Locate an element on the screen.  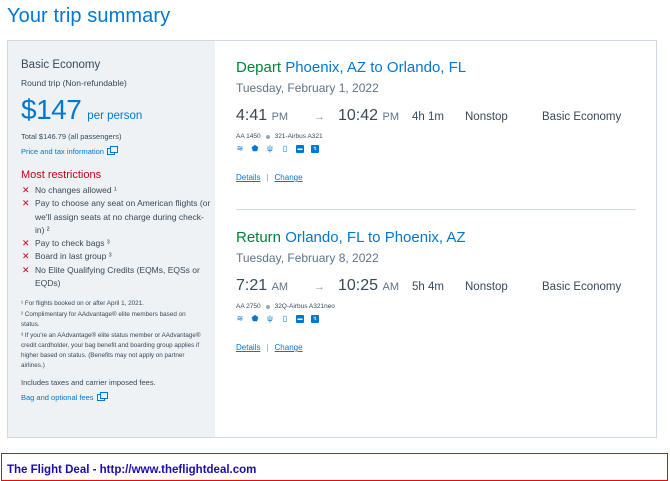
price-tax-info-link: Price and tax information is located at coordinates (69, 151).